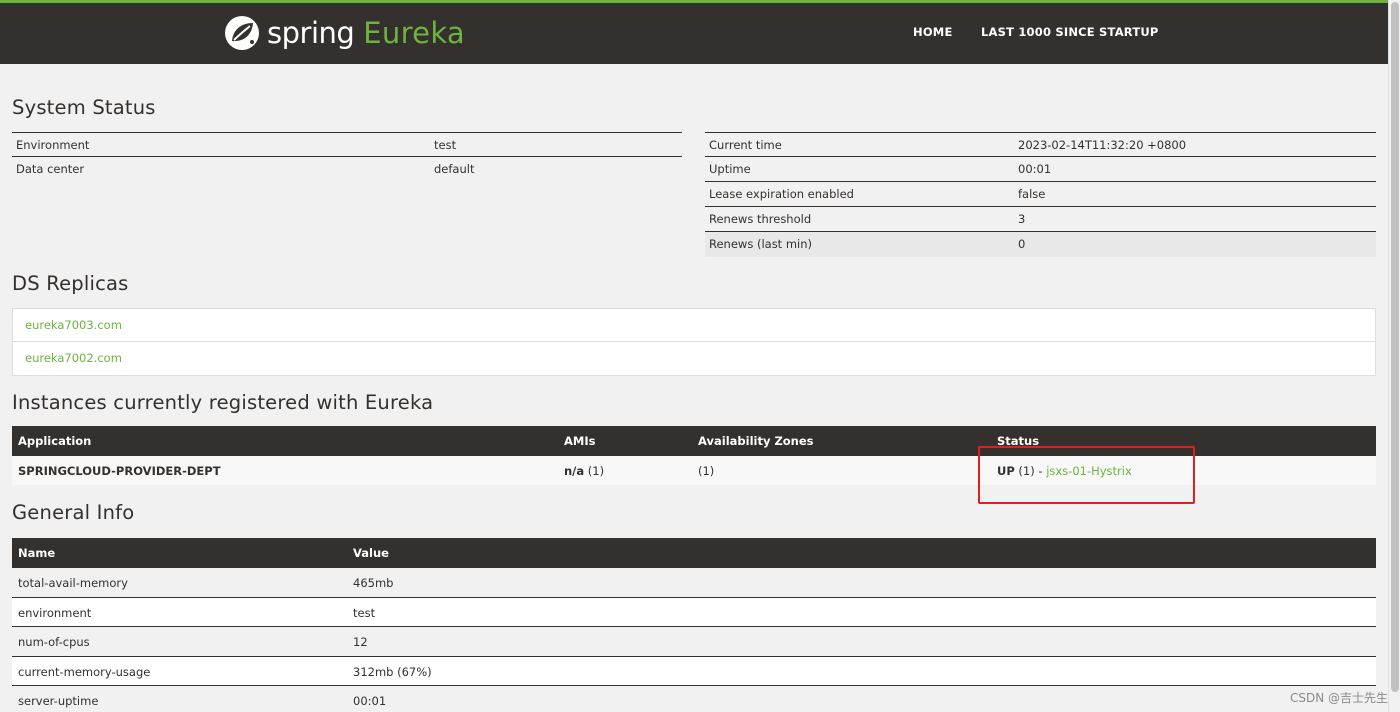 The height and width of the screenshot is (712, 1400). Describe the element at coordinates (37, 553) in the screenshot. I see `col-name: Name` at that location.